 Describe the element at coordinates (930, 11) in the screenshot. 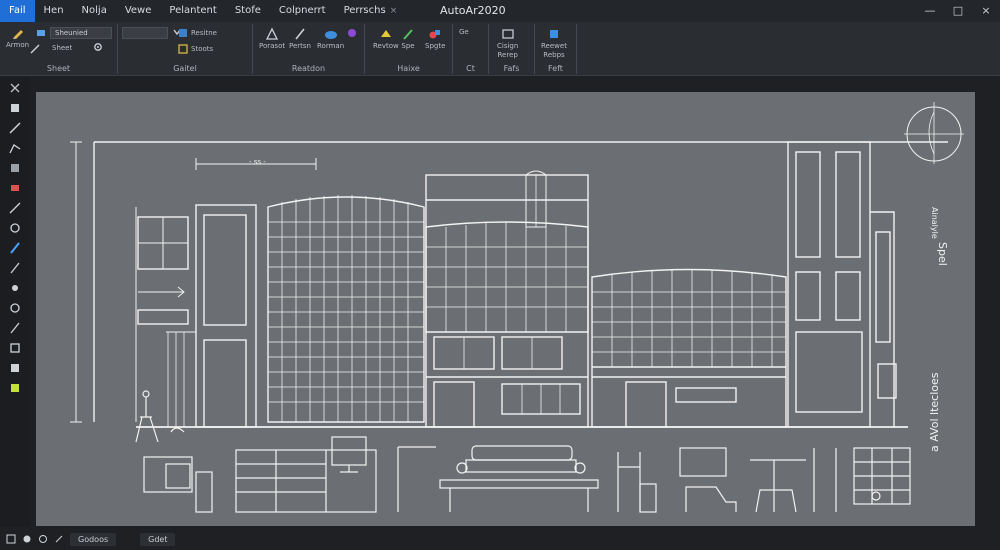

I see `minimize-button: —` at that location.